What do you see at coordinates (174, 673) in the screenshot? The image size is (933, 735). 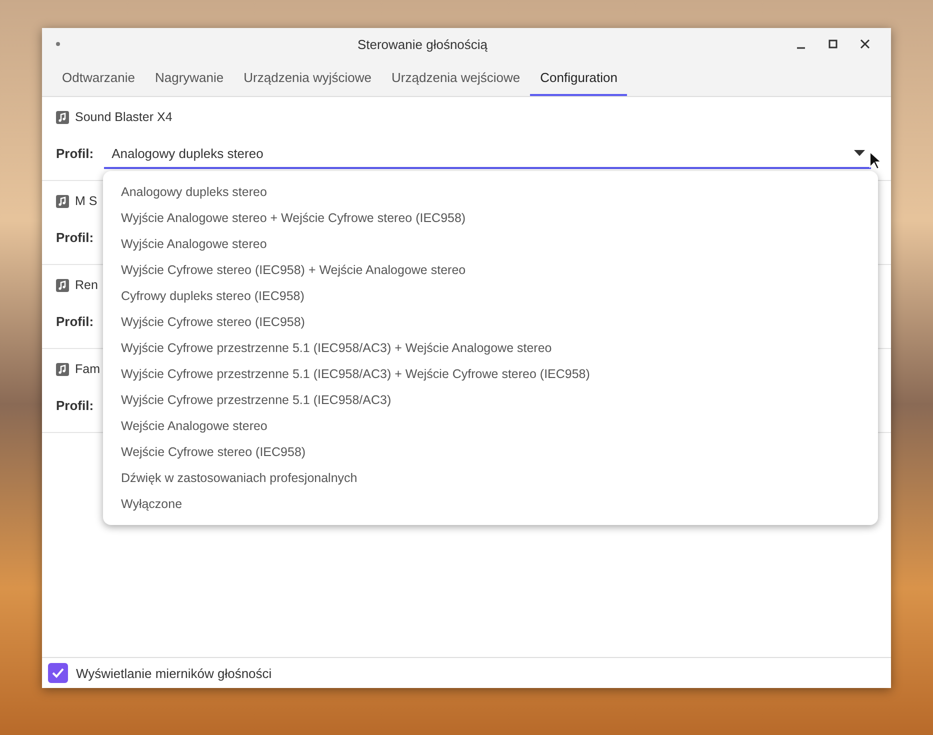 I see `checkbox-label: Wyświetlanie mierników głośności` at bounding box center [174, 673].